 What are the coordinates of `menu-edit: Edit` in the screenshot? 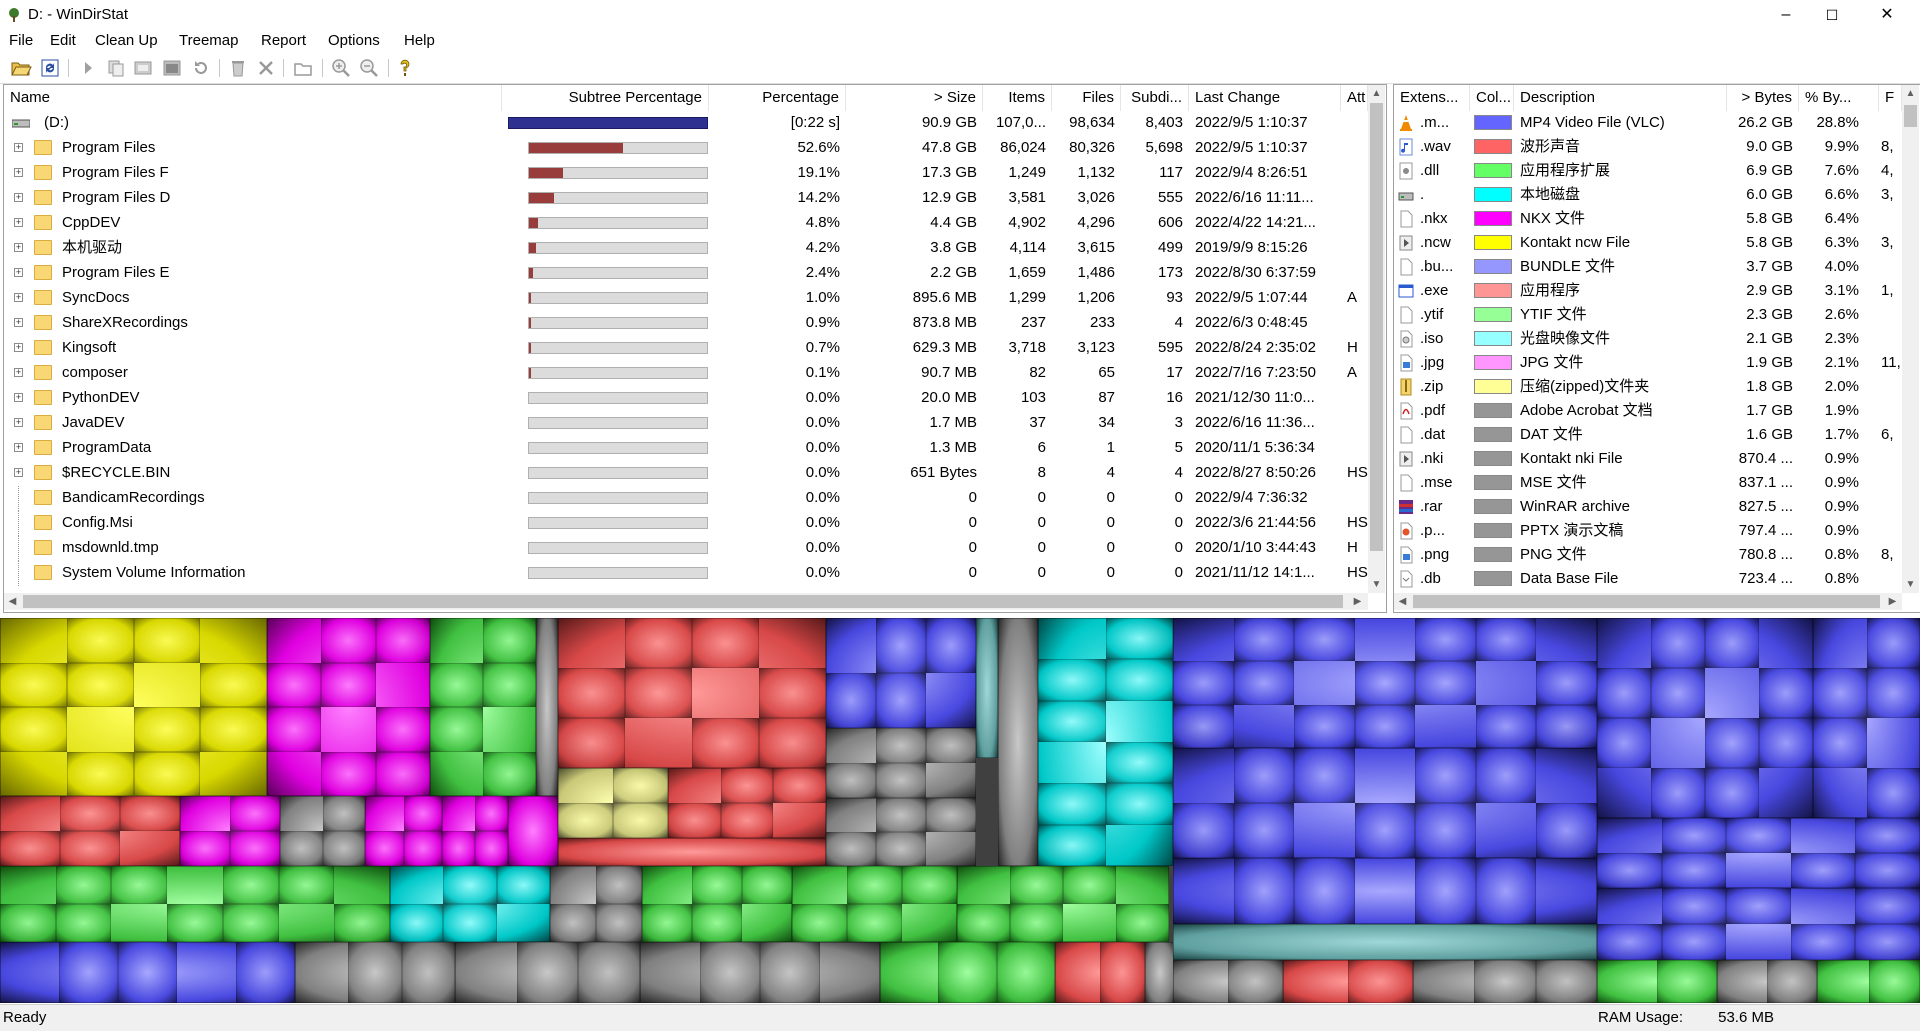 It's located at (63, 40).